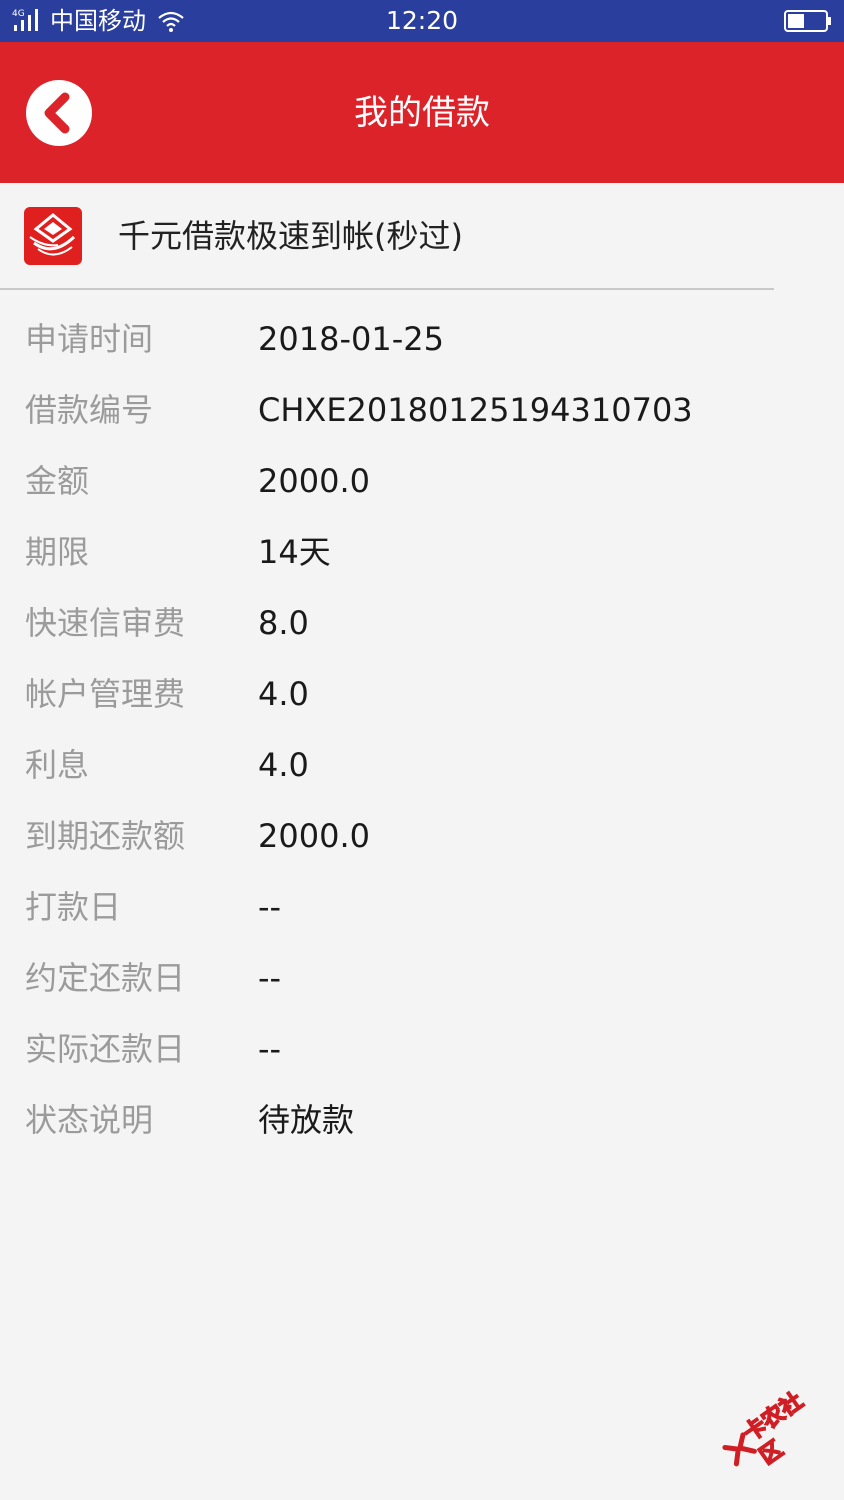 The width and height of the screenshot is (844, 1500). I want to click on status-bar: 4G 中国移动 12:20, so click(422, 21).